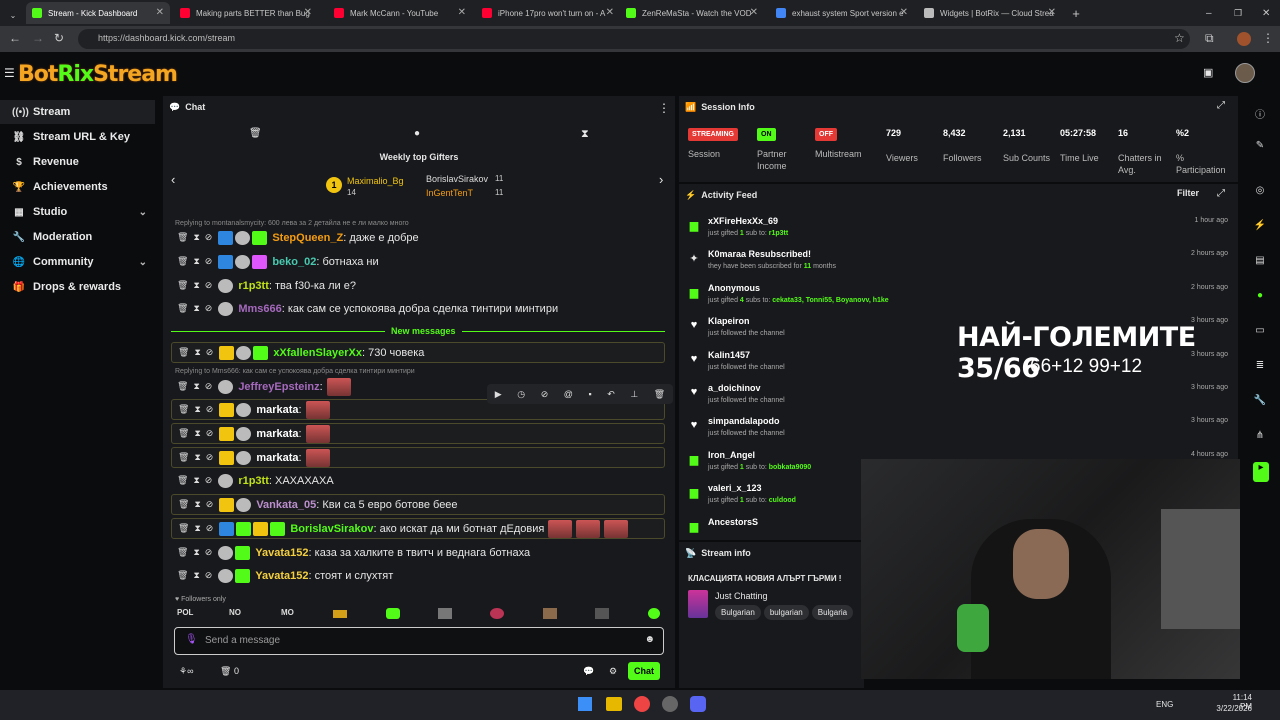 This screenshot has width=1280, height=720. Describe the element at coordinates (287, 612) in the screenshot. I see `shortcut-mo: MO` at that location.